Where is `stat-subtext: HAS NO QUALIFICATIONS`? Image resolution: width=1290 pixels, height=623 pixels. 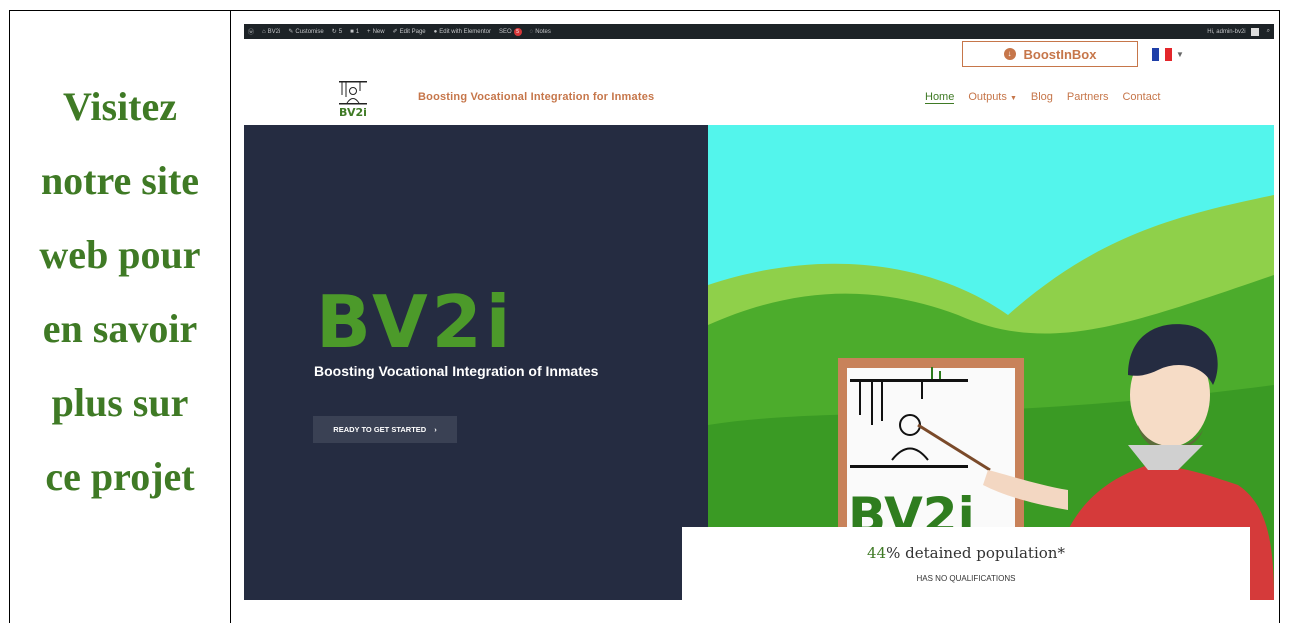 stat-subtext: HAS NO QUALIFICATIONS is located at coordinates (966, 578).